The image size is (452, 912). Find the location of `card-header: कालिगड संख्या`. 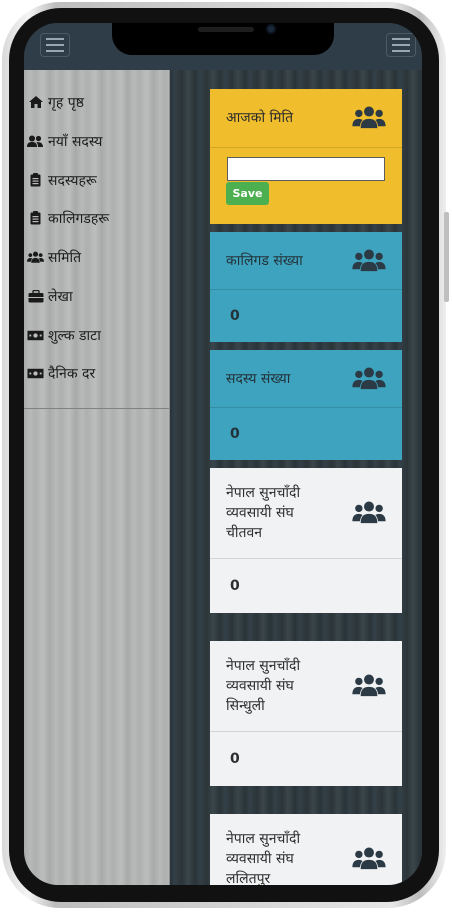

card-header: कालिगड संख्या is located at coordinates (306, 260).